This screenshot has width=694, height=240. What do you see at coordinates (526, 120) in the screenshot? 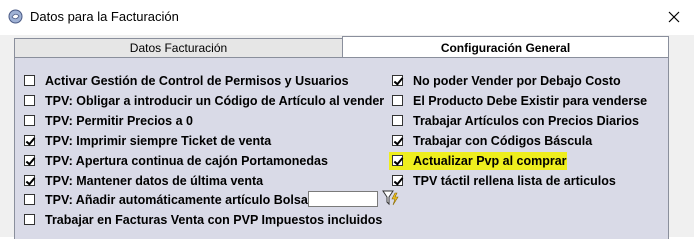
I see `option-label: Trabajar Artículos con Precios Diarios` at bounding box center [526, 120].